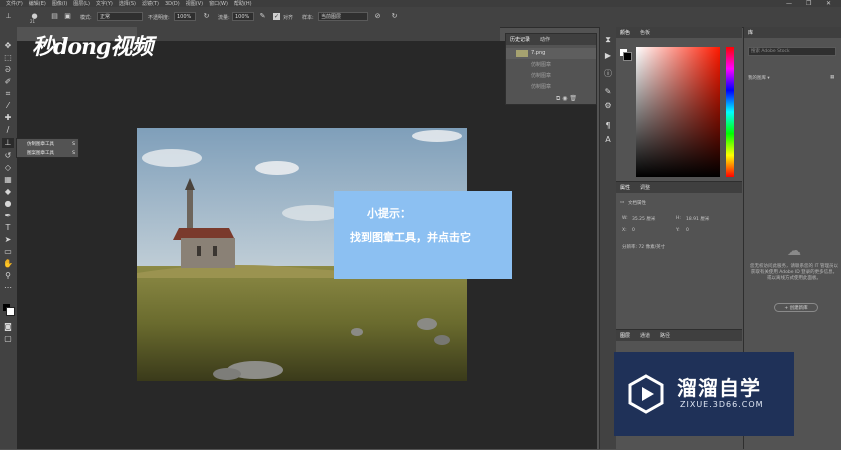 The height and width of the screenshot is (450, 841). Describe the element at coordinates (8, 339) in the screenshot. I see `screen-mode-icon: ▢` at that location.